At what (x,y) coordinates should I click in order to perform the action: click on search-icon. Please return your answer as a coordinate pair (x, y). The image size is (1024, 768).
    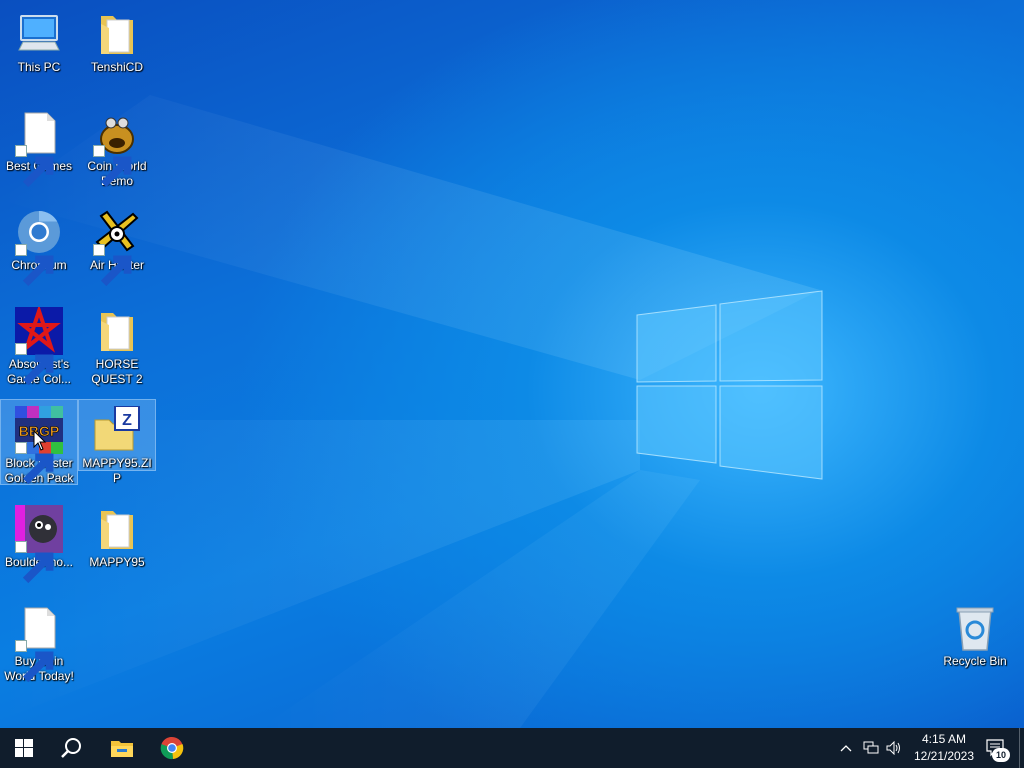
    Looking at the image, I should click on (71, 748).